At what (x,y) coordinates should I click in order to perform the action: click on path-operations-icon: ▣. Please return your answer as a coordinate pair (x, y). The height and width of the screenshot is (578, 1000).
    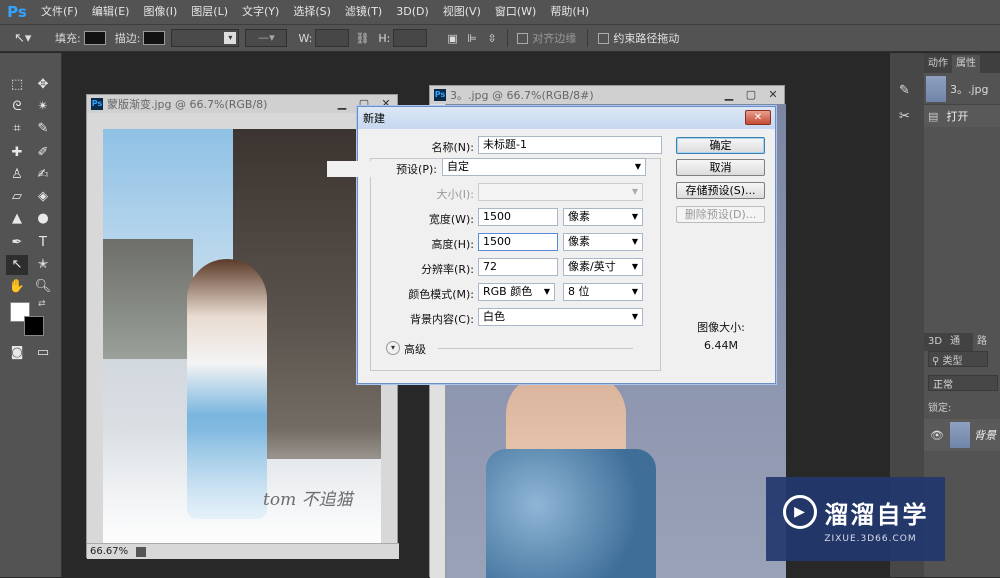
    Looking at the image, I should click on (457, 38).